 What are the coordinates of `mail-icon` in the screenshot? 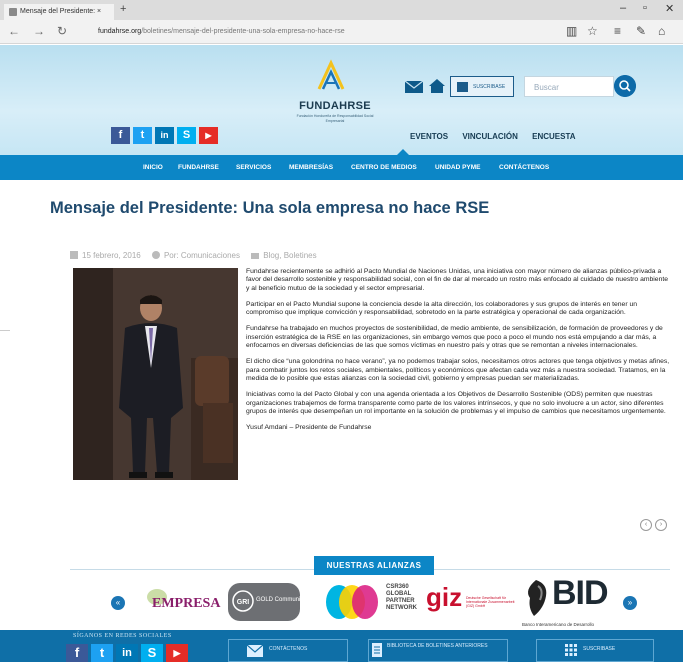 It's located at (414, 87).